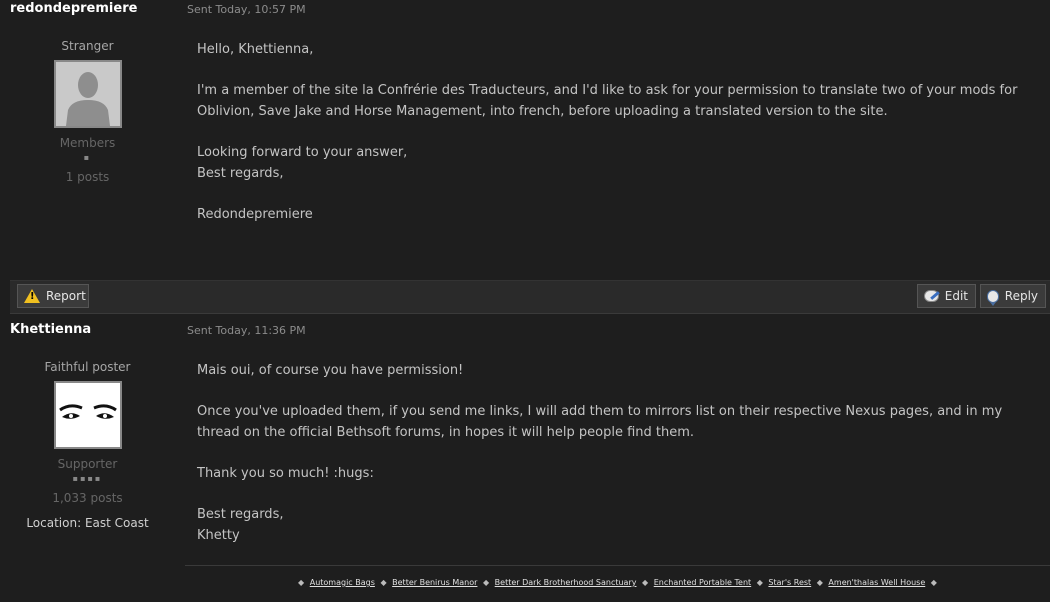 This screenshot has height=602, width=1050. Describe the element at coordinates (50, 329) in the screenshot. I see `author-name: Khettienna` at that location.